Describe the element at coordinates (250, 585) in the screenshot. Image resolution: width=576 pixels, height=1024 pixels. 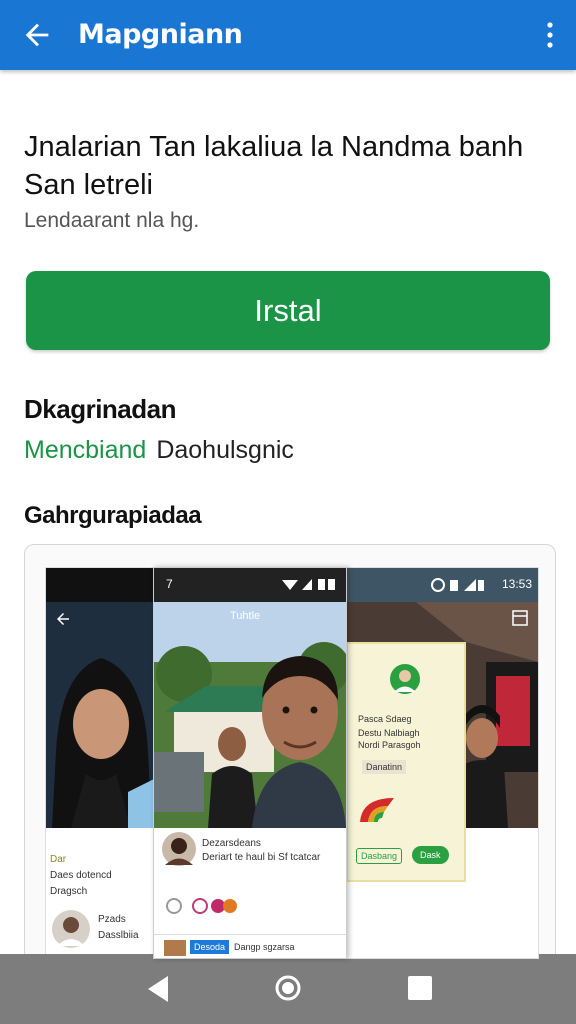
I see `status-bar: 7` at that location.